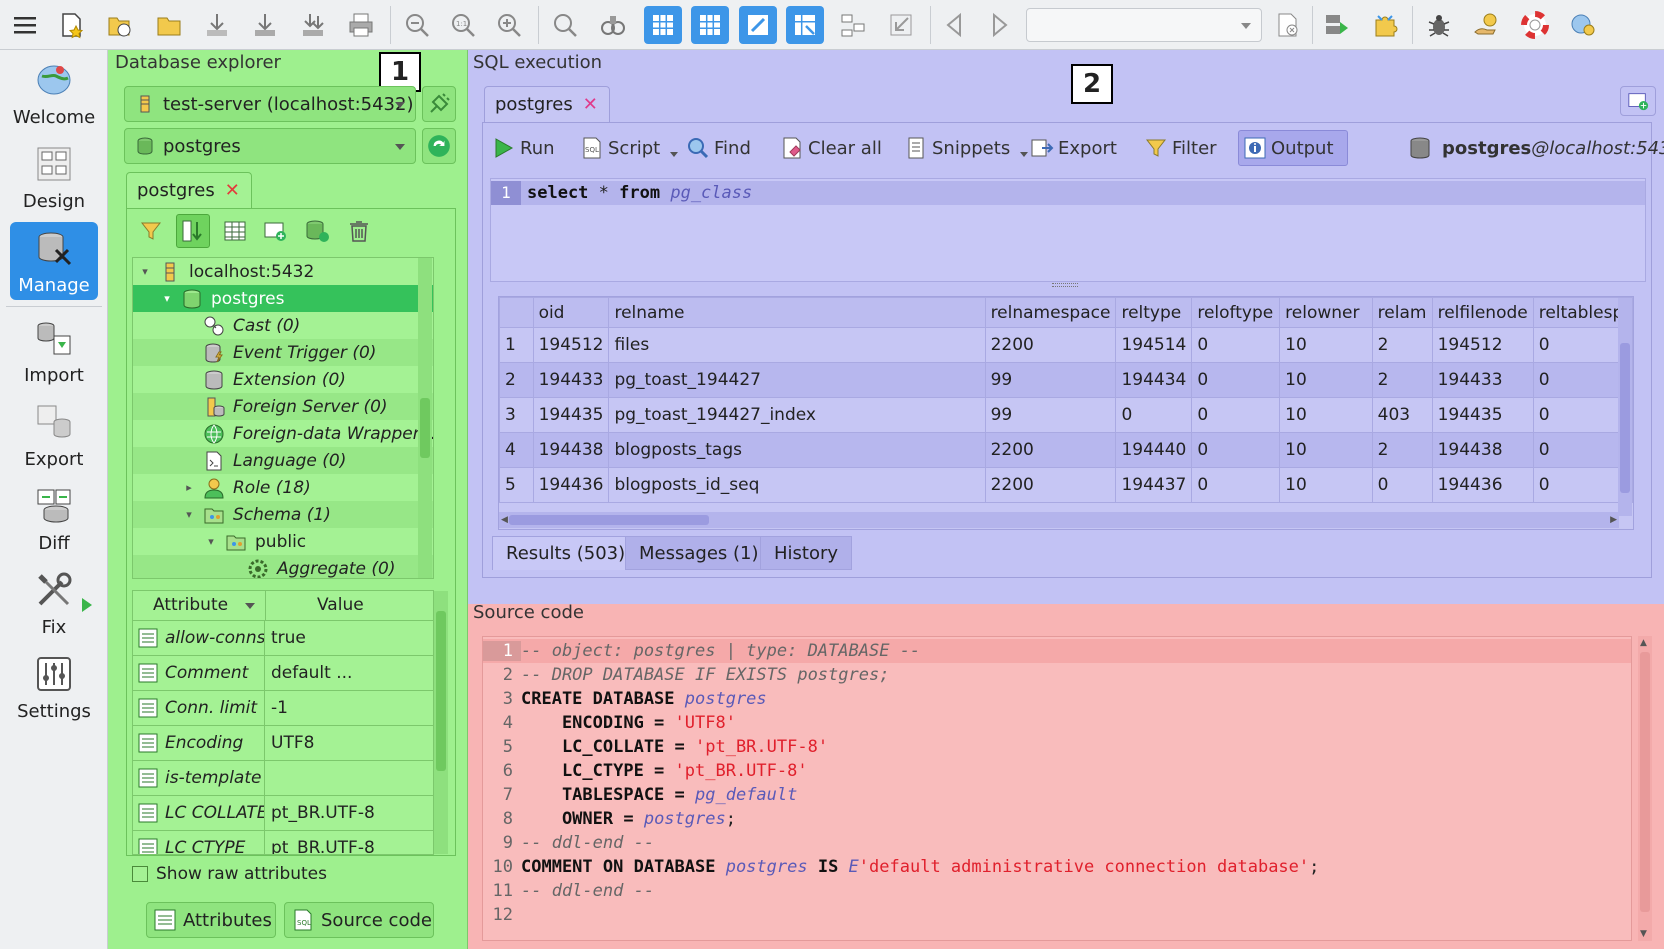 The width and height of the screenshot is (1664, 949). I want to click on row-number: 5, so click(516, 485).